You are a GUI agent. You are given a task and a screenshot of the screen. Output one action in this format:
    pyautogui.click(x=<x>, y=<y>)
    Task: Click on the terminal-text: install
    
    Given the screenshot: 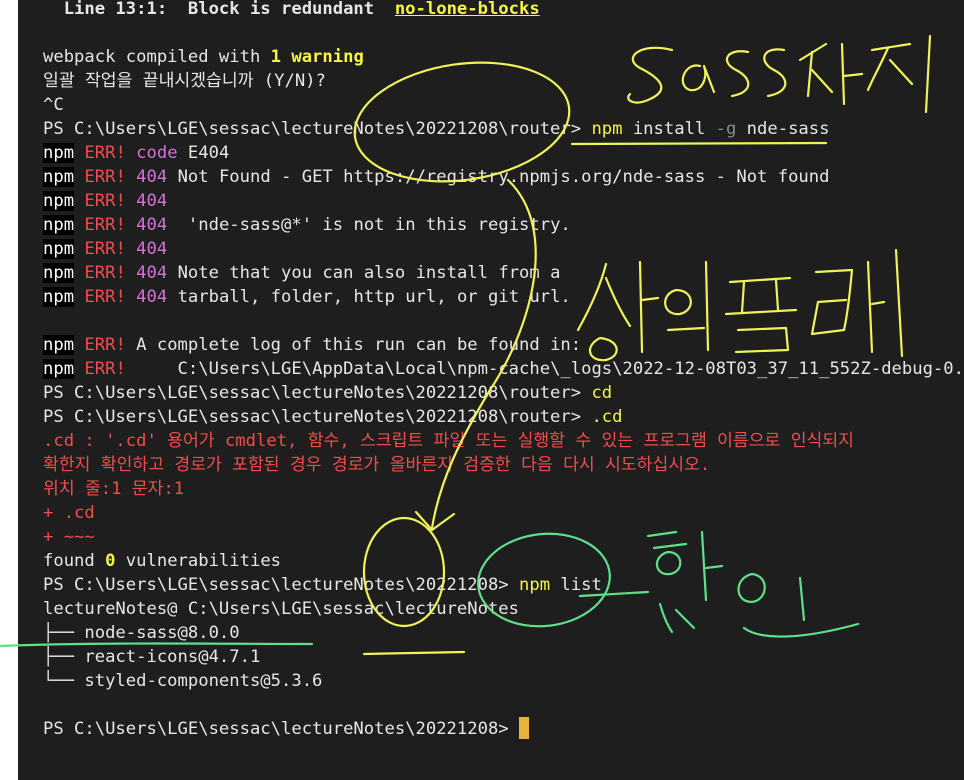 What is the action you would take?
    pyautogui.click(x=669, y=129)
    